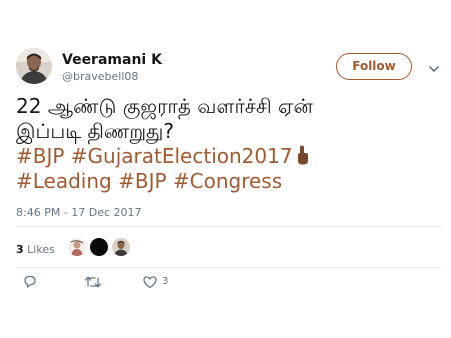  What do you see at coordinates (112, 60) in the screenshot?
I see `user-name: Veeramani K` at bounding box center [112, 60].